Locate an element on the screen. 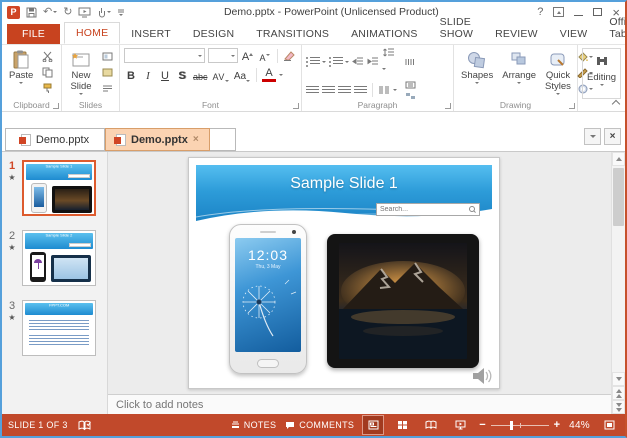 This screenshot has height=438, width=627. clear-formatting-icon is located at coordinates (289, 55).